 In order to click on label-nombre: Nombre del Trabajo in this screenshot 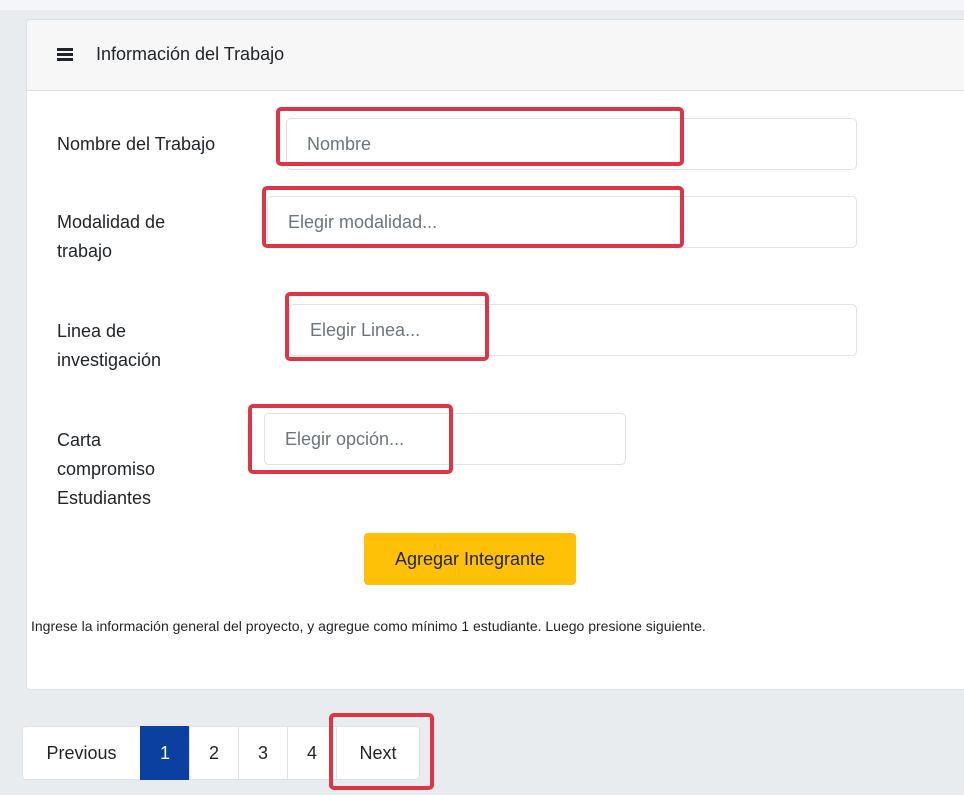, I will do `click(136, 144)`.